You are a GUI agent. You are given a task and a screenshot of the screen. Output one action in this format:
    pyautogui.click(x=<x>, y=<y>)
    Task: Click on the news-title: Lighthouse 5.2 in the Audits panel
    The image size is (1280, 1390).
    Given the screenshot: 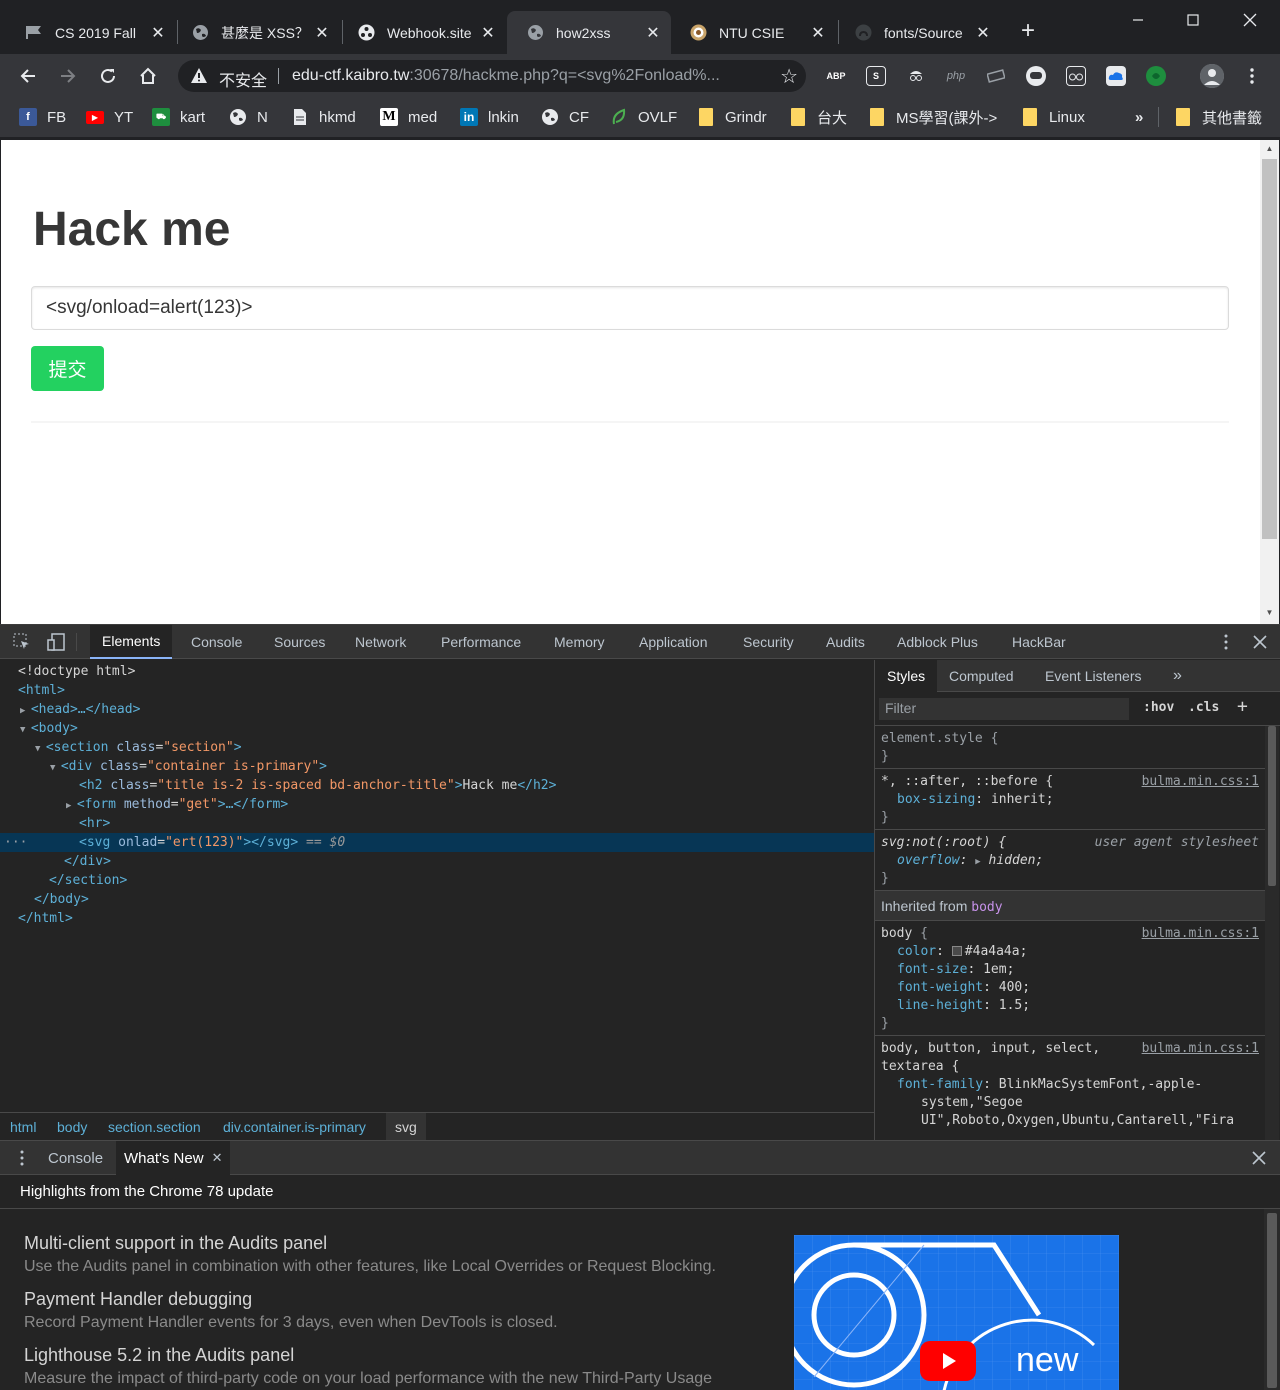 What is the action you would take?
    pyautogui.click(x=368, y=1355)
    